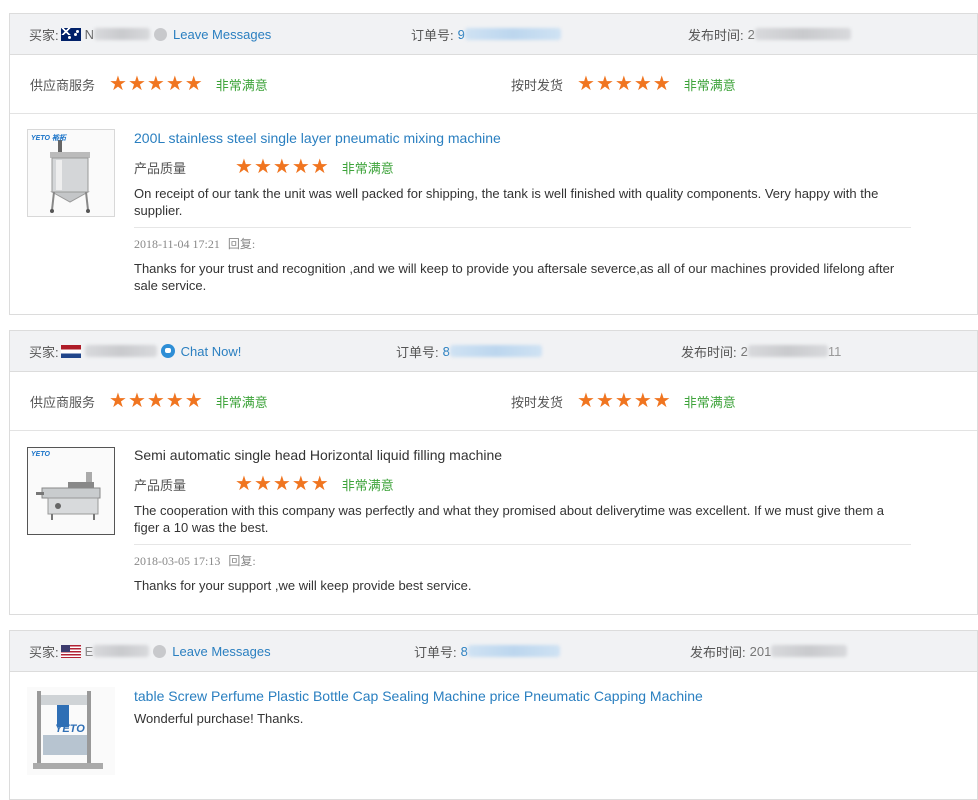  Describe the element at coordinates (211, 351) in the screenshot. I see `chat-now-link: Chat Now!` at that location.